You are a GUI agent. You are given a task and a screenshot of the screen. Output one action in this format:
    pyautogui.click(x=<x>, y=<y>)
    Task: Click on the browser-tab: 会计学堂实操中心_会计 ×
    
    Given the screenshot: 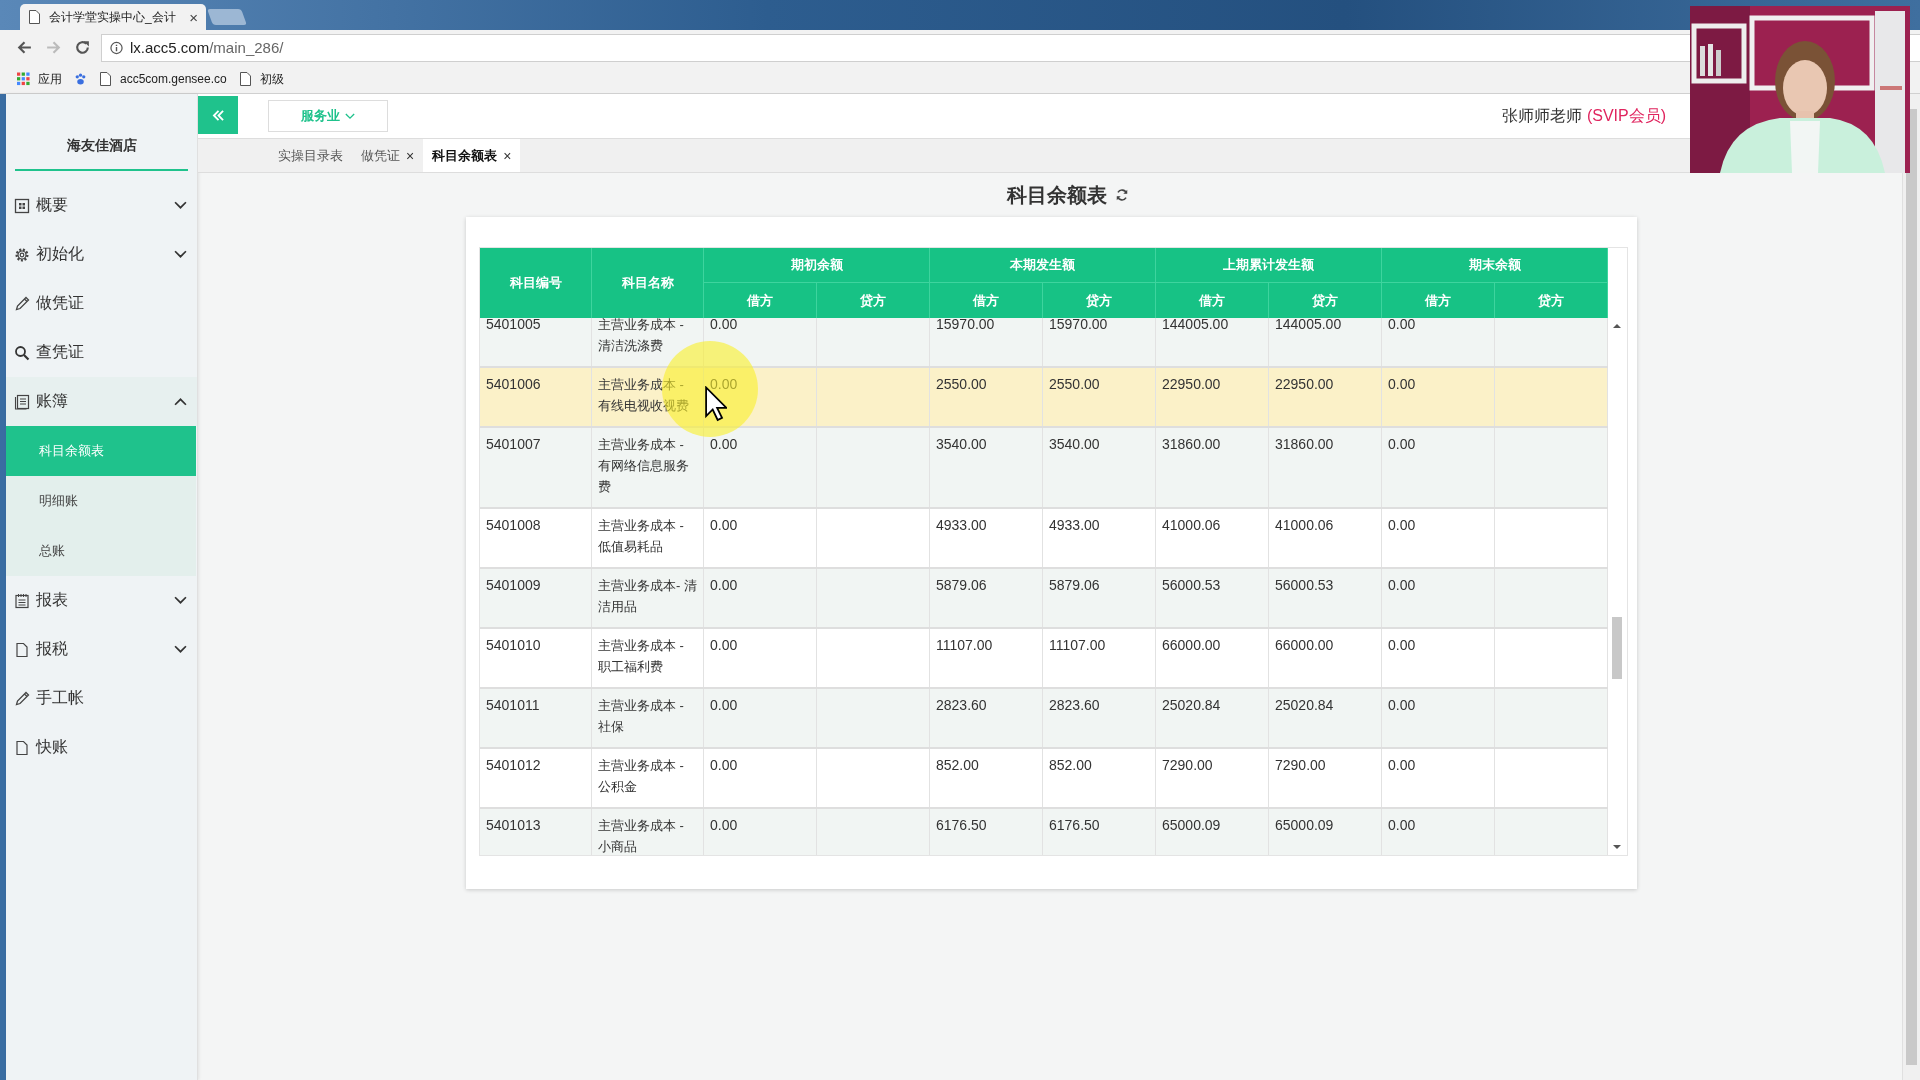 What is the action you would take?
    pyautogui.click(x=113, y=17)
    